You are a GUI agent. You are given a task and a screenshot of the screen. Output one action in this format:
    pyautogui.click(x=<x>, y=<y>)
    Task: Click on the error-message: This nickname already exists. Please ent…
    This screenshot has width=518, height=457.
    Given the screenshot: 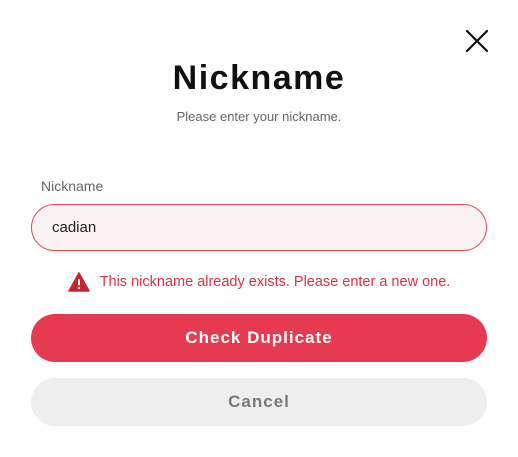 What is the action you would take?
    pyautogui.click(x=275, y=282)
    